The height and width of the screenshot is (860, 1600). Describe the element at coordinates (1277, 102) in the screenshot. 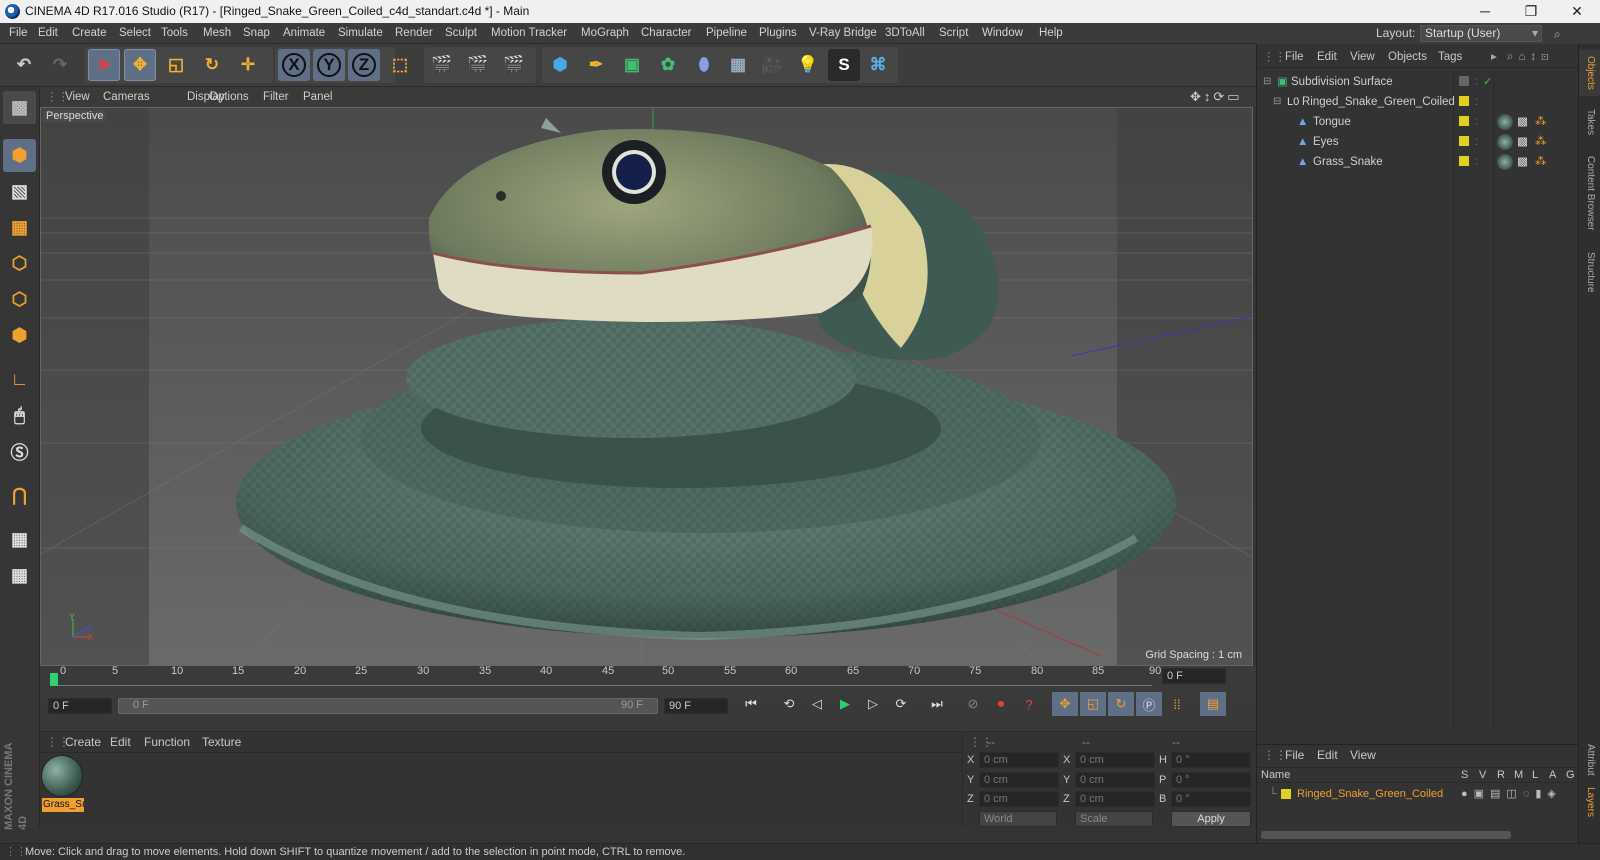

I see `collapse-icon: ⊟` at that location.